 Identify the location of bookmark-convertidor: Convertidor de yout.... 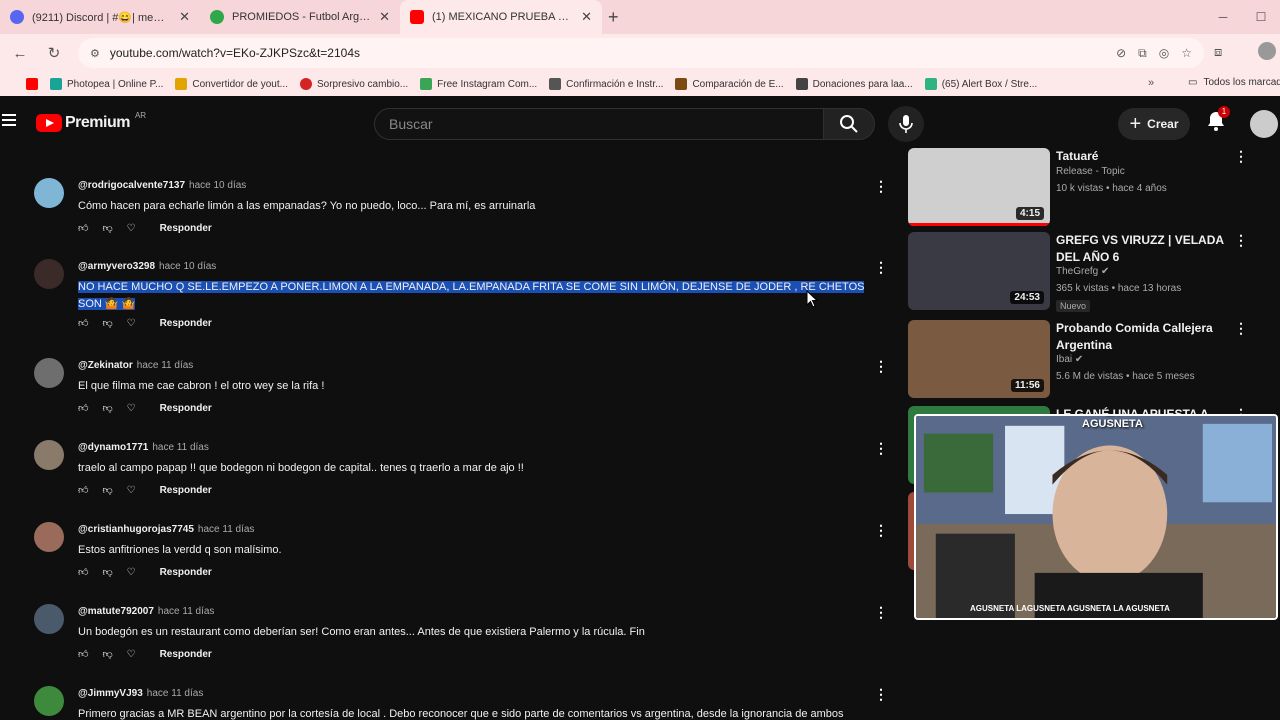
(231, 84).